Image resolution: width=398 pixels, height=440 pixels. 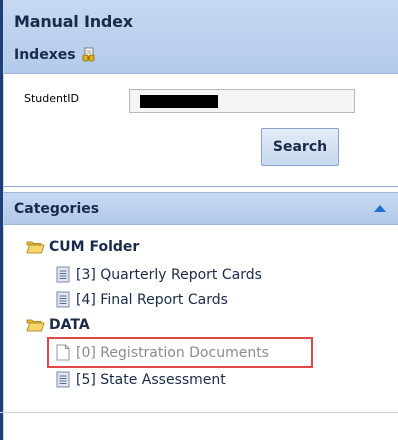 I want to click on triangle-up-icon, so click(x=380, y=208).